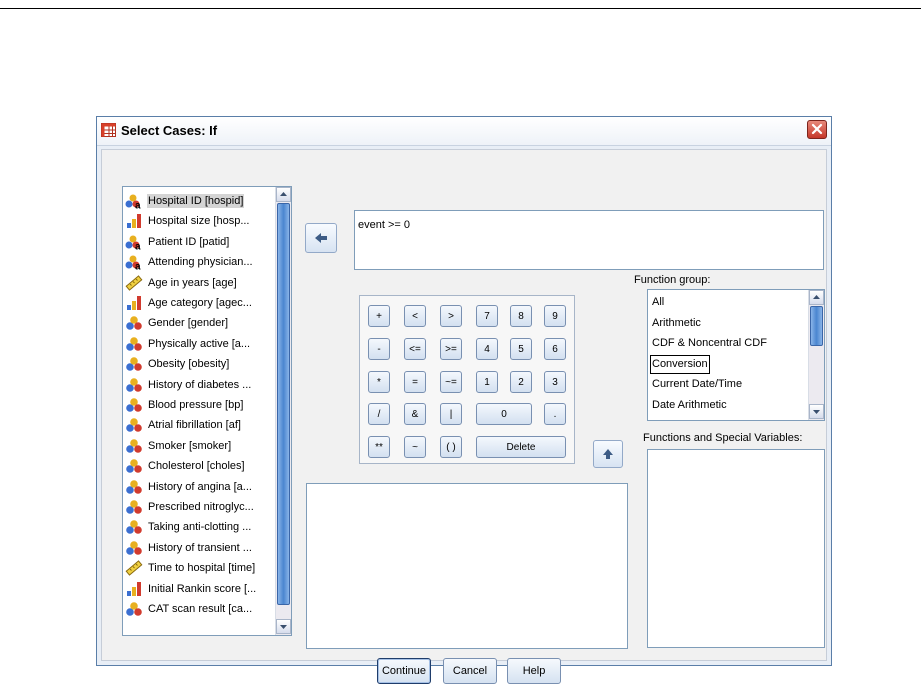 The height and width of the screenshot is (684, 921). I want to click on key-less-than: <, so click(415, 316).